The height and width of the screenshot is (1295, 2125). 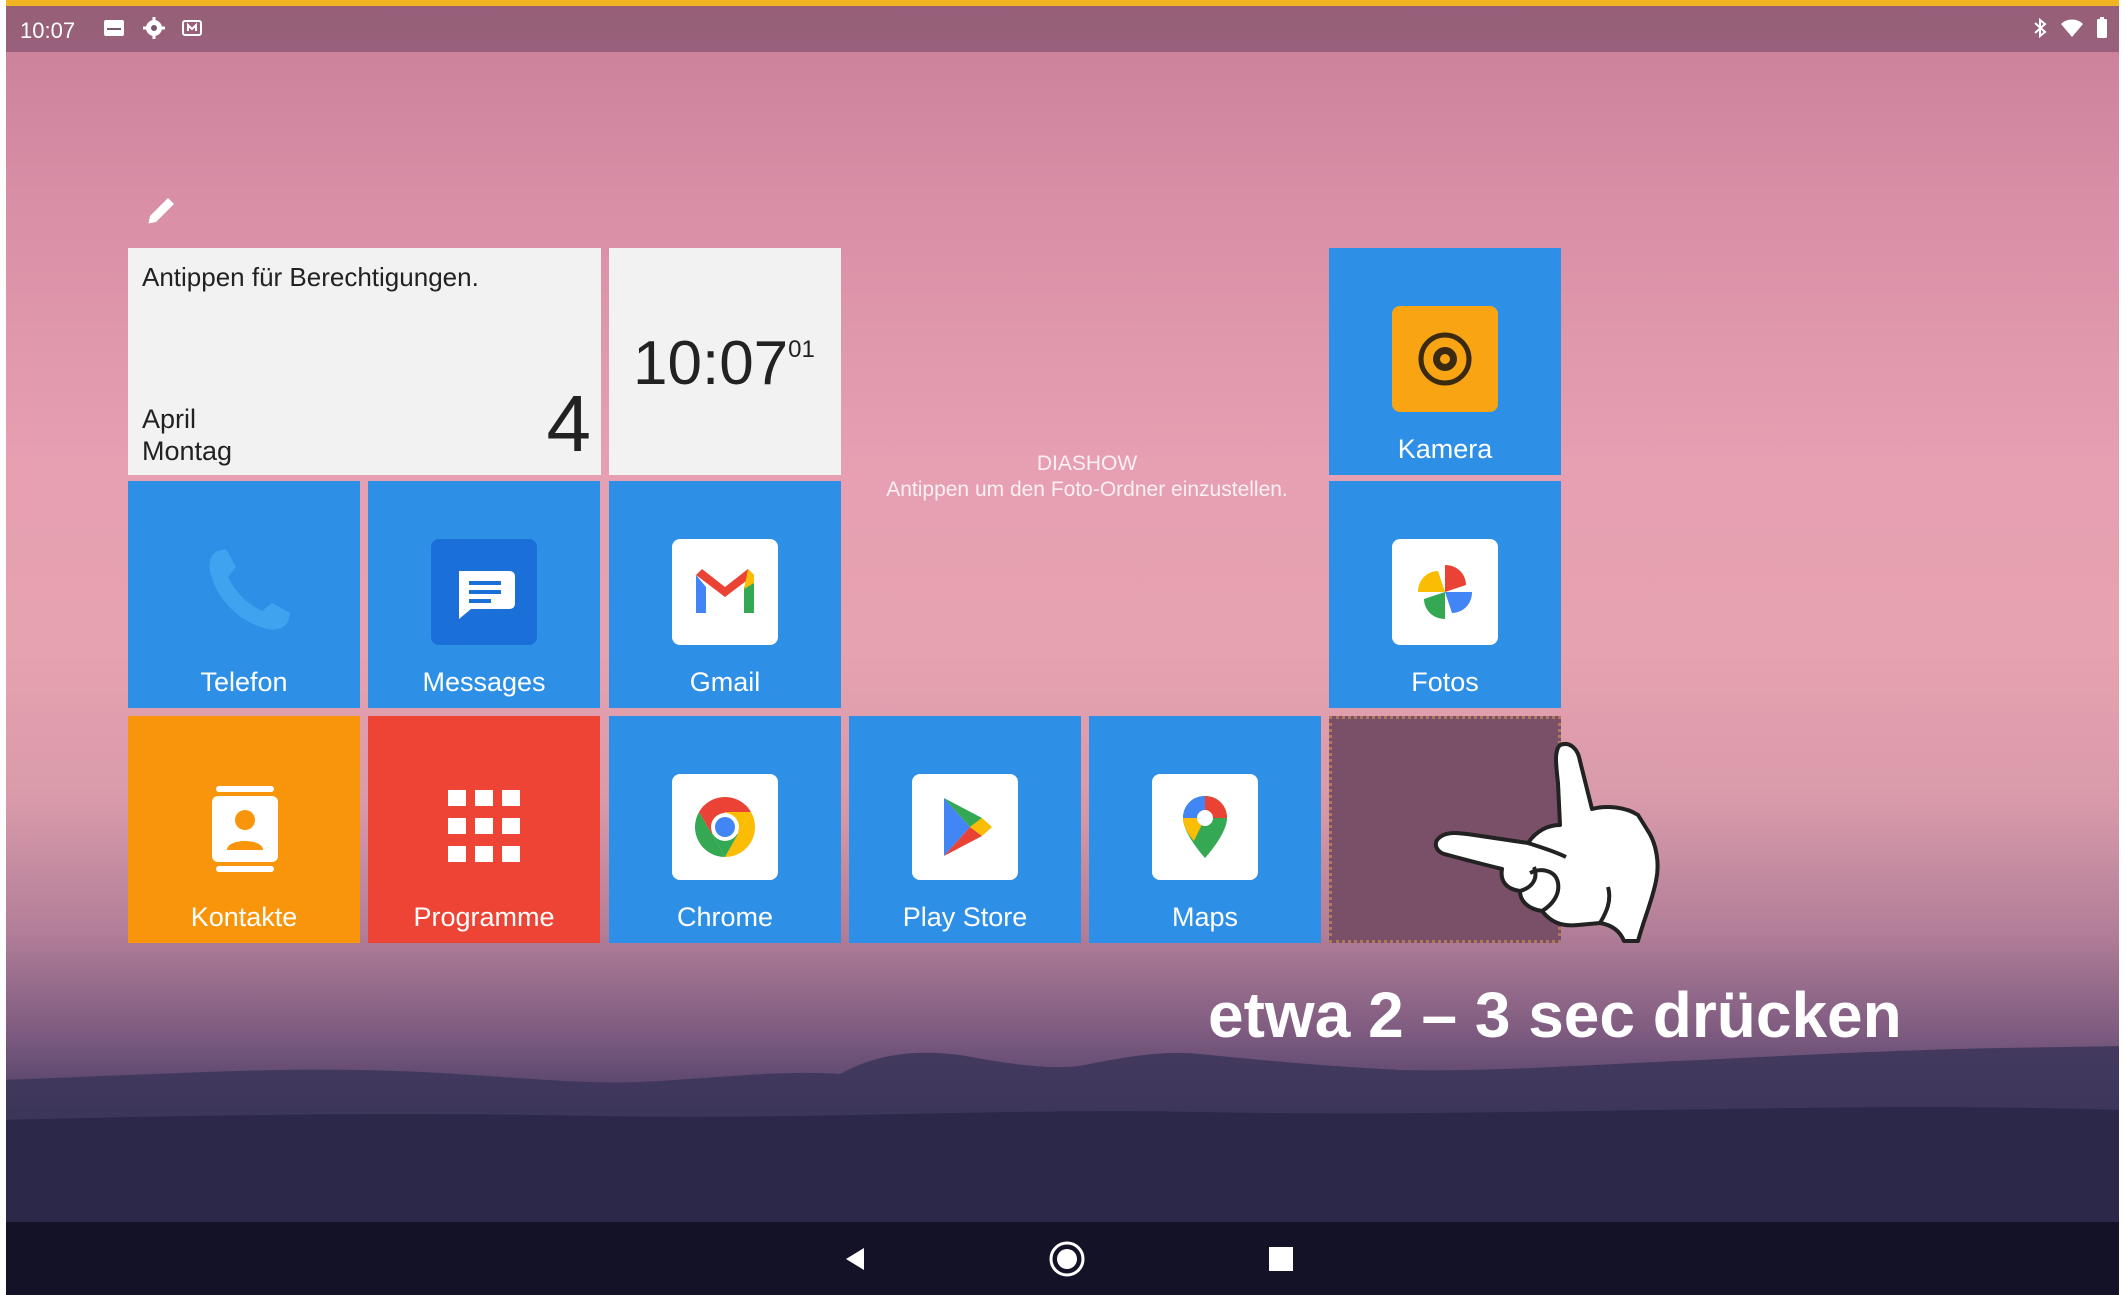 What do you see at coordinates (1281, 1259) in the screenshot?
I see `recents-icon` at bounding box center [1281, 1259].